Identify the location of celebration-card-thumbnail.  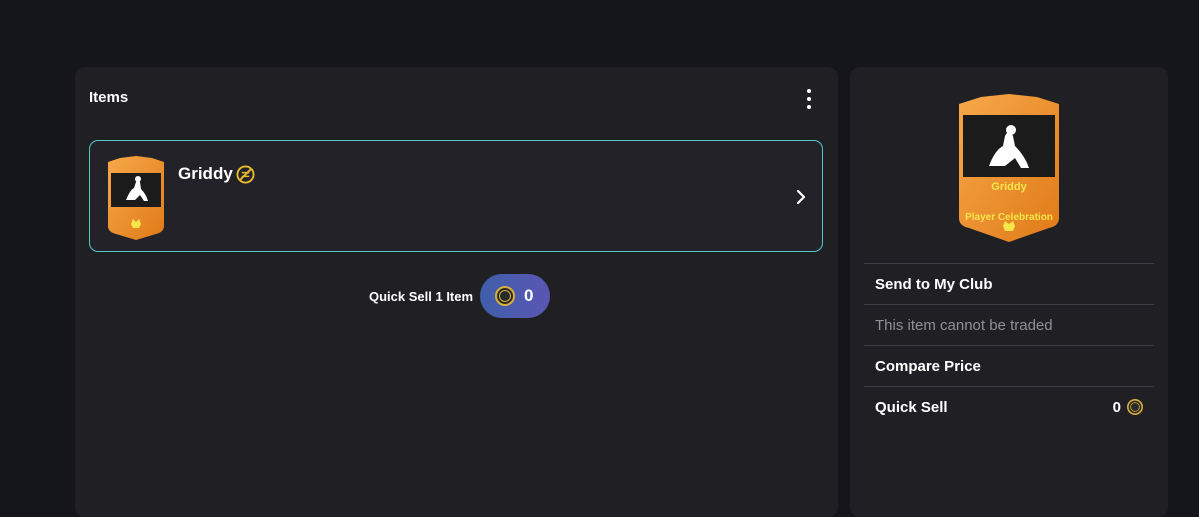
(136, 198).